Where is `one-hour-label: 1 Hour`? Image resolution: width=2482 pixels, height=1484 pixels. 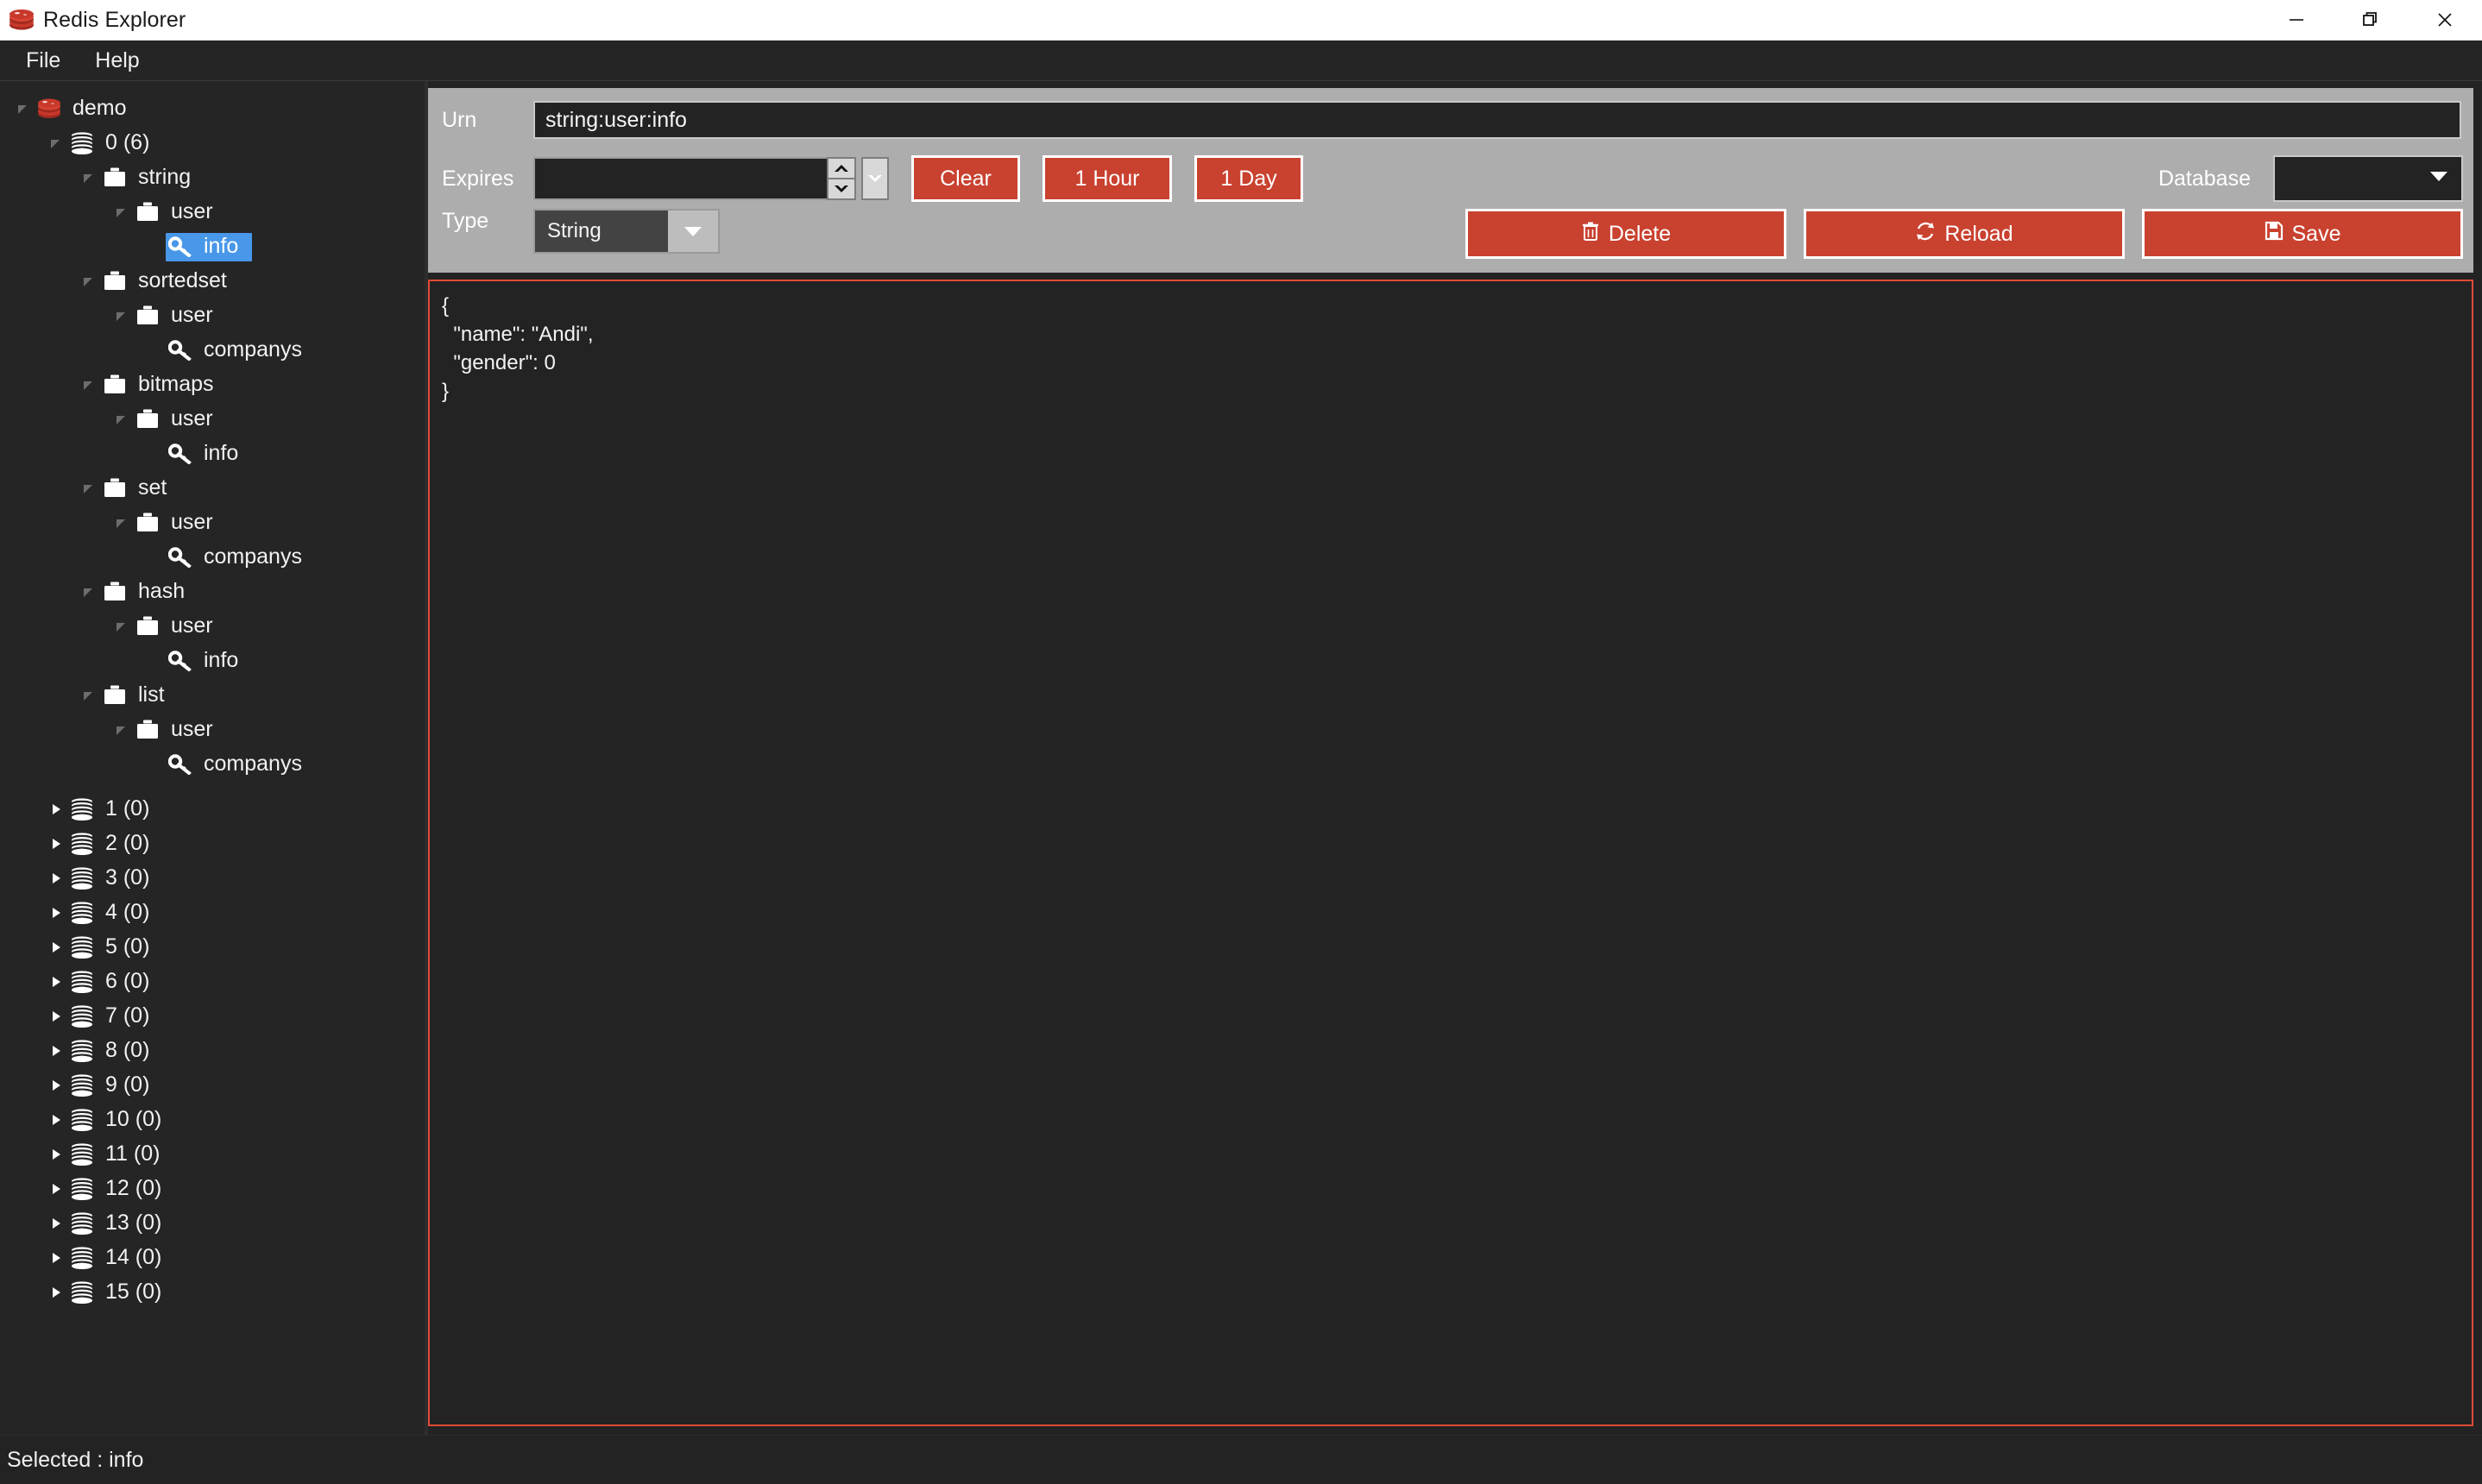
one-hour-label: 1 Hour is located at coordinates (1107, 178).